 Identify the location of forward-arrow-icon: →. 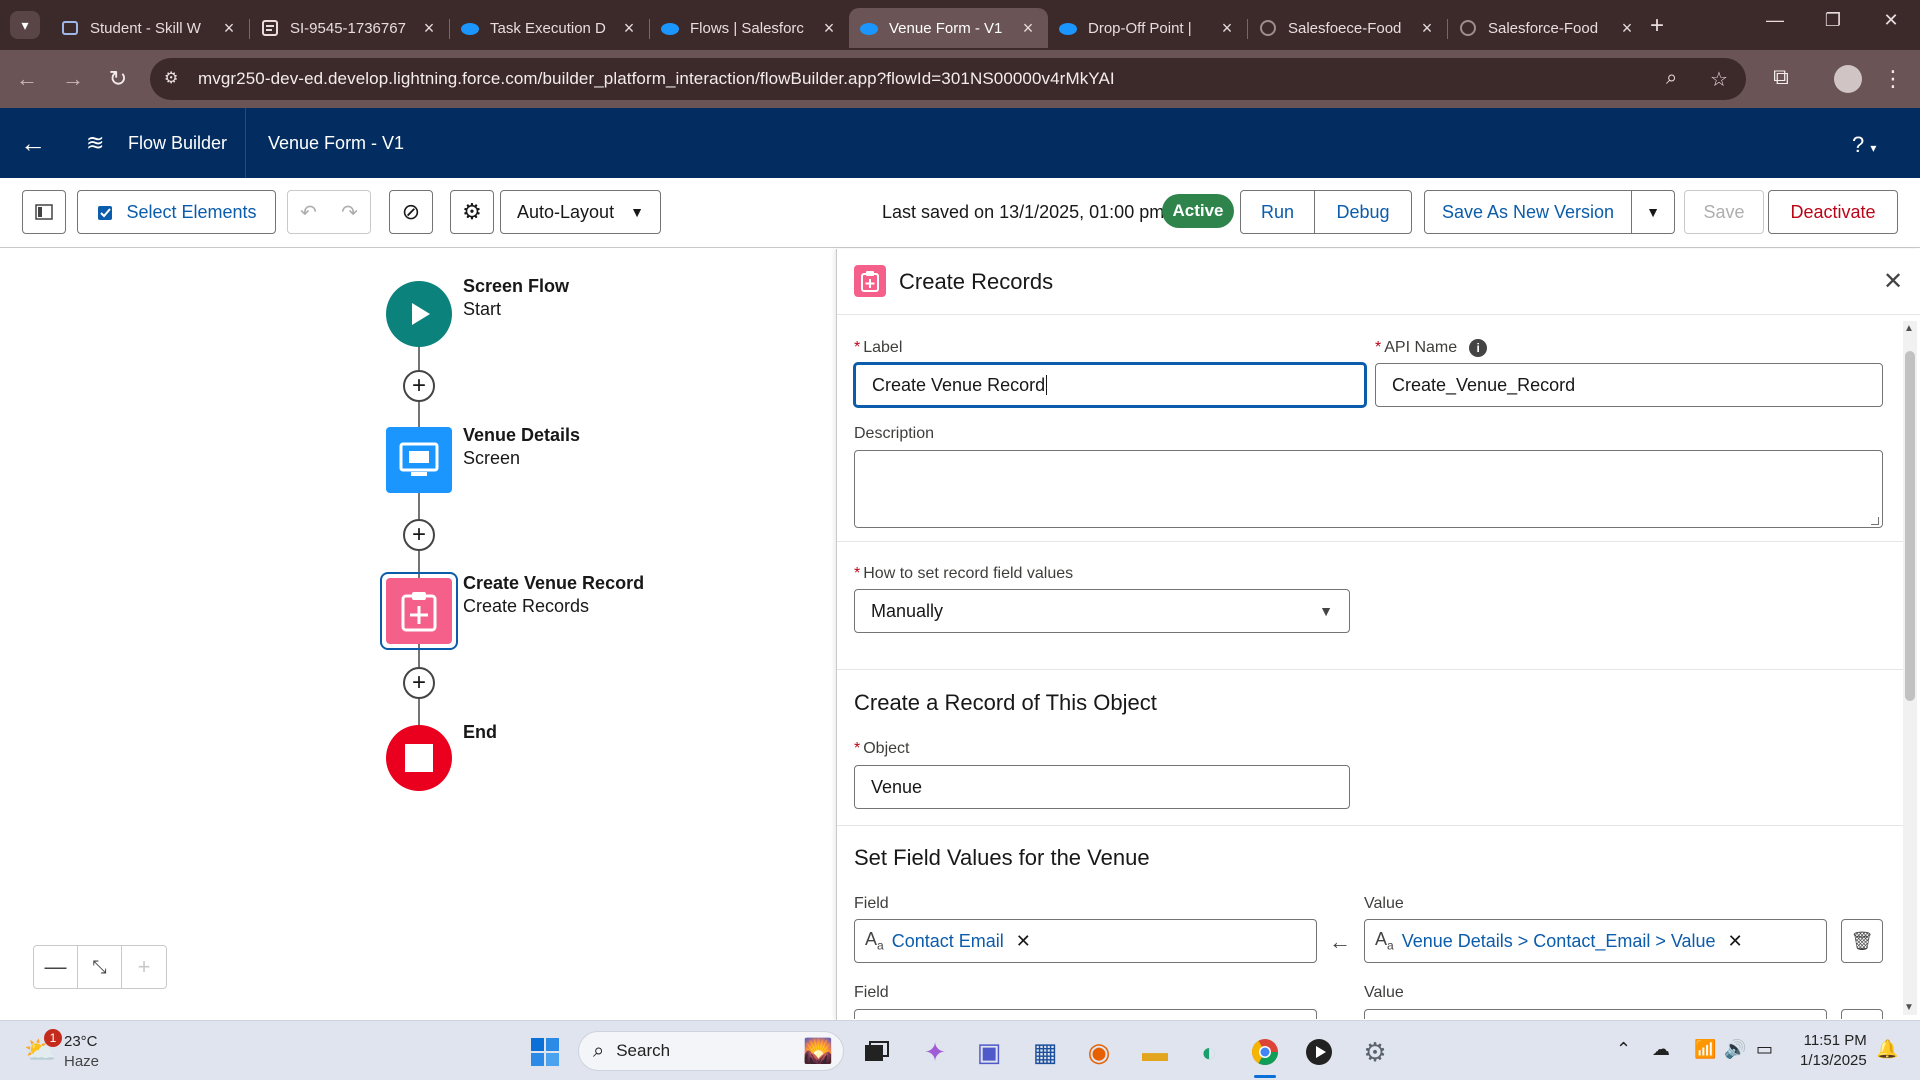
(73, 79).